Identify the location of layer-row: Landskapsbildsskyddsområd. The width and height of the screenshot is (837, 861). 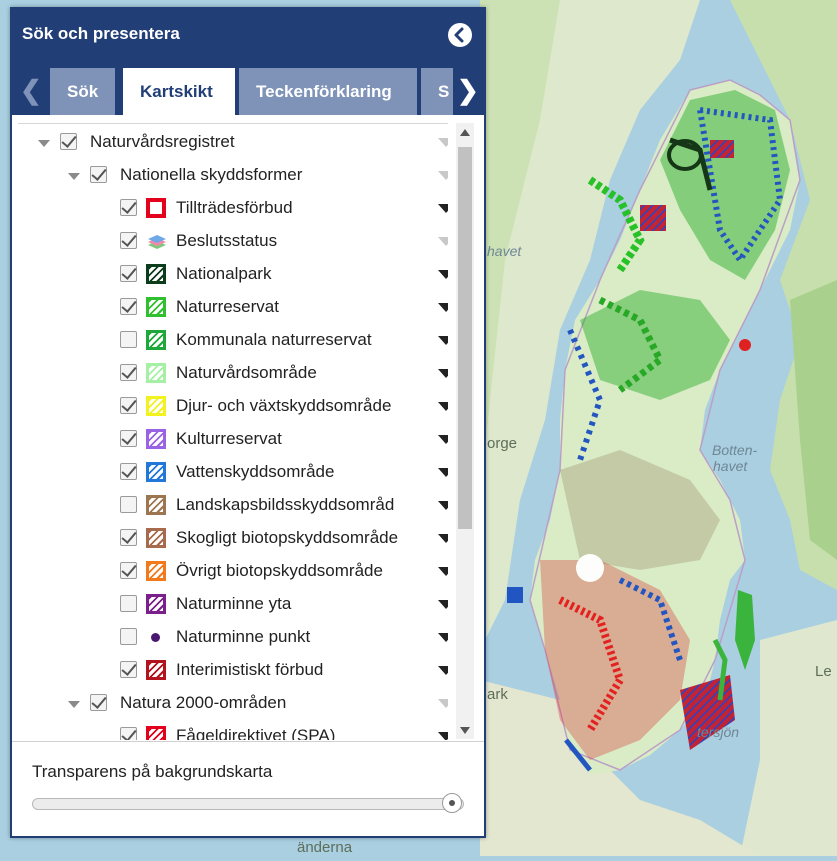
(233, 505).